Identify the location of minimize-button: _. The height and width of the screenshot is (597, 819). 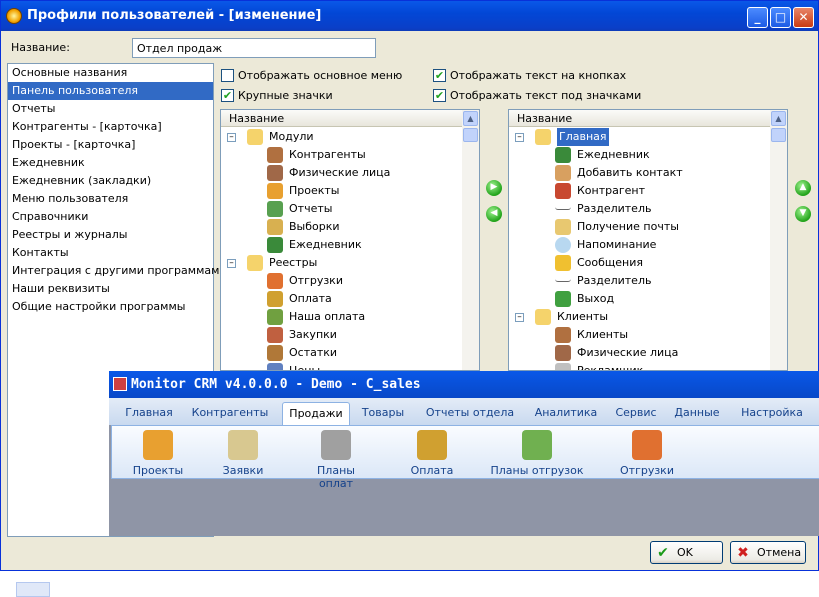
(757, 17).